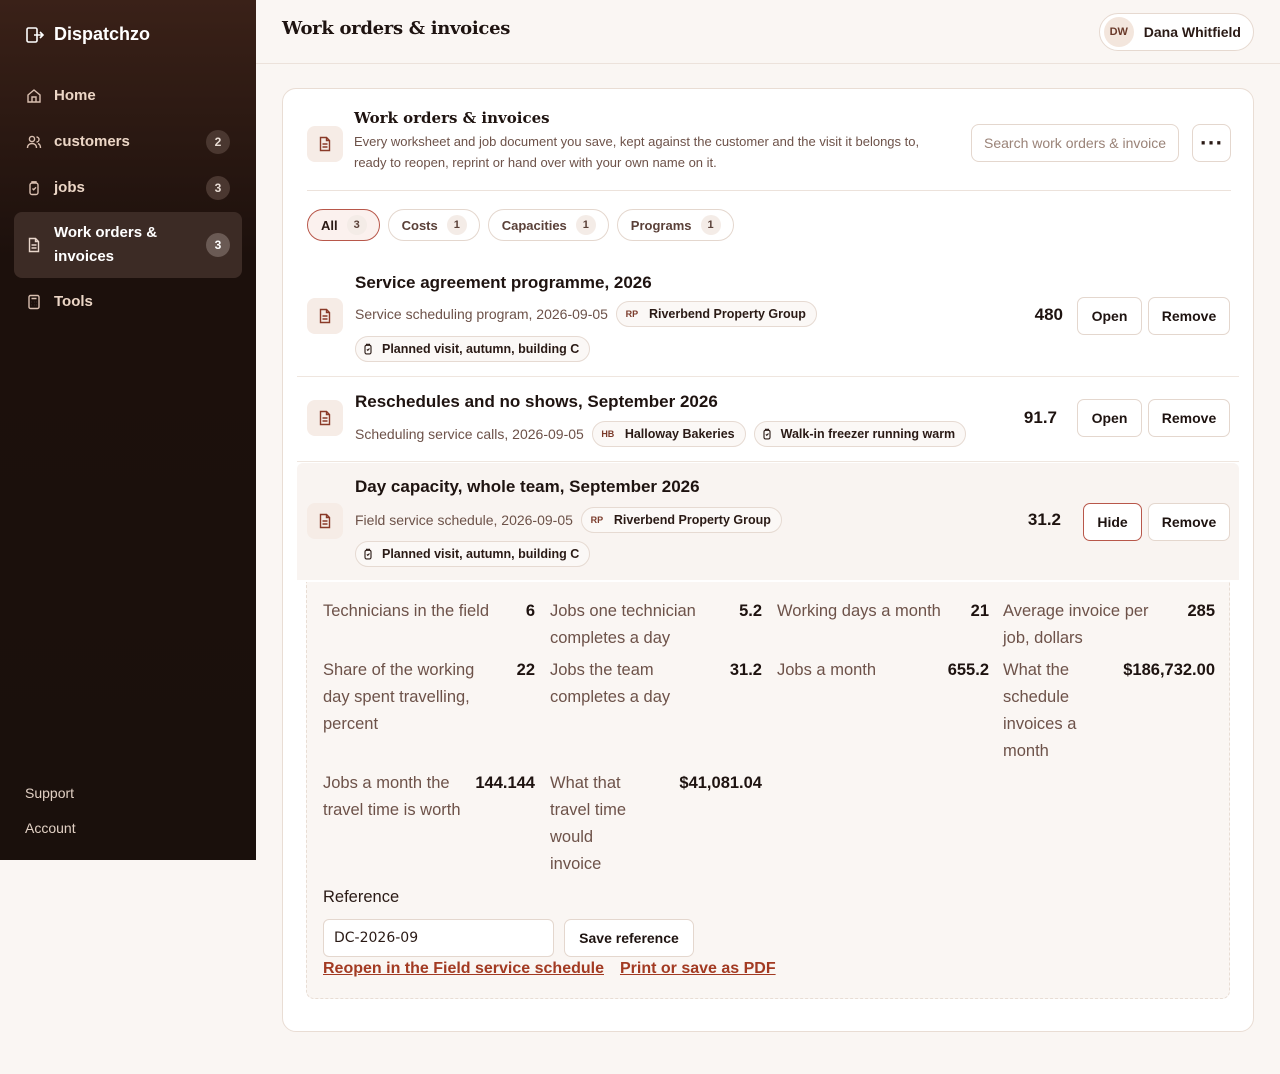 Image resolution: width=1280 pixels, height=1074 pixels. What do you see at coordinates (661, 225) in the screenshot?
I see `filter-label: Programs` at bounding box center [661, 225].